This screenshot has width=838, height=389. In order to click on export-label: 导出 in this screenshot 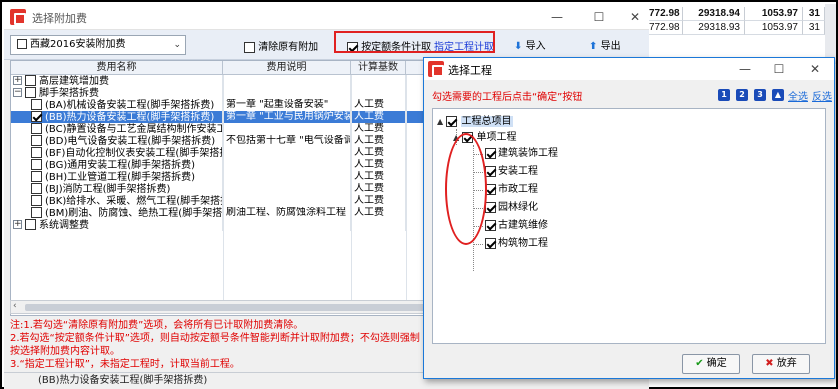, I will do `click(610, 46)`.